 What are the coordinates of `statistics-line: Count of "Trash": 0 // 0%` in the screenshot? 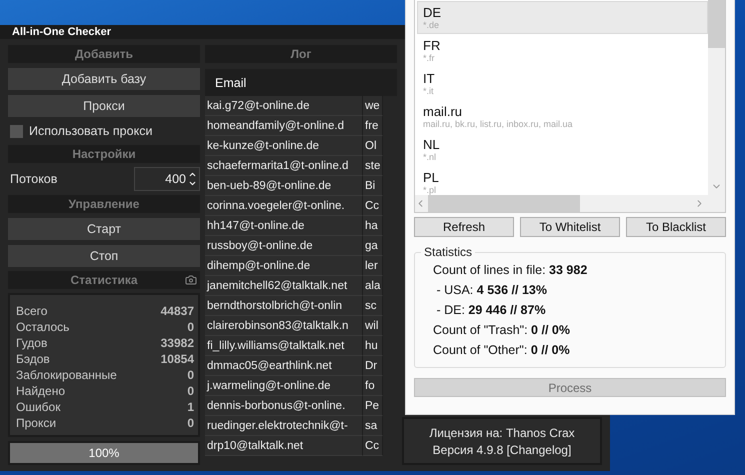 It's located at (502, 330).